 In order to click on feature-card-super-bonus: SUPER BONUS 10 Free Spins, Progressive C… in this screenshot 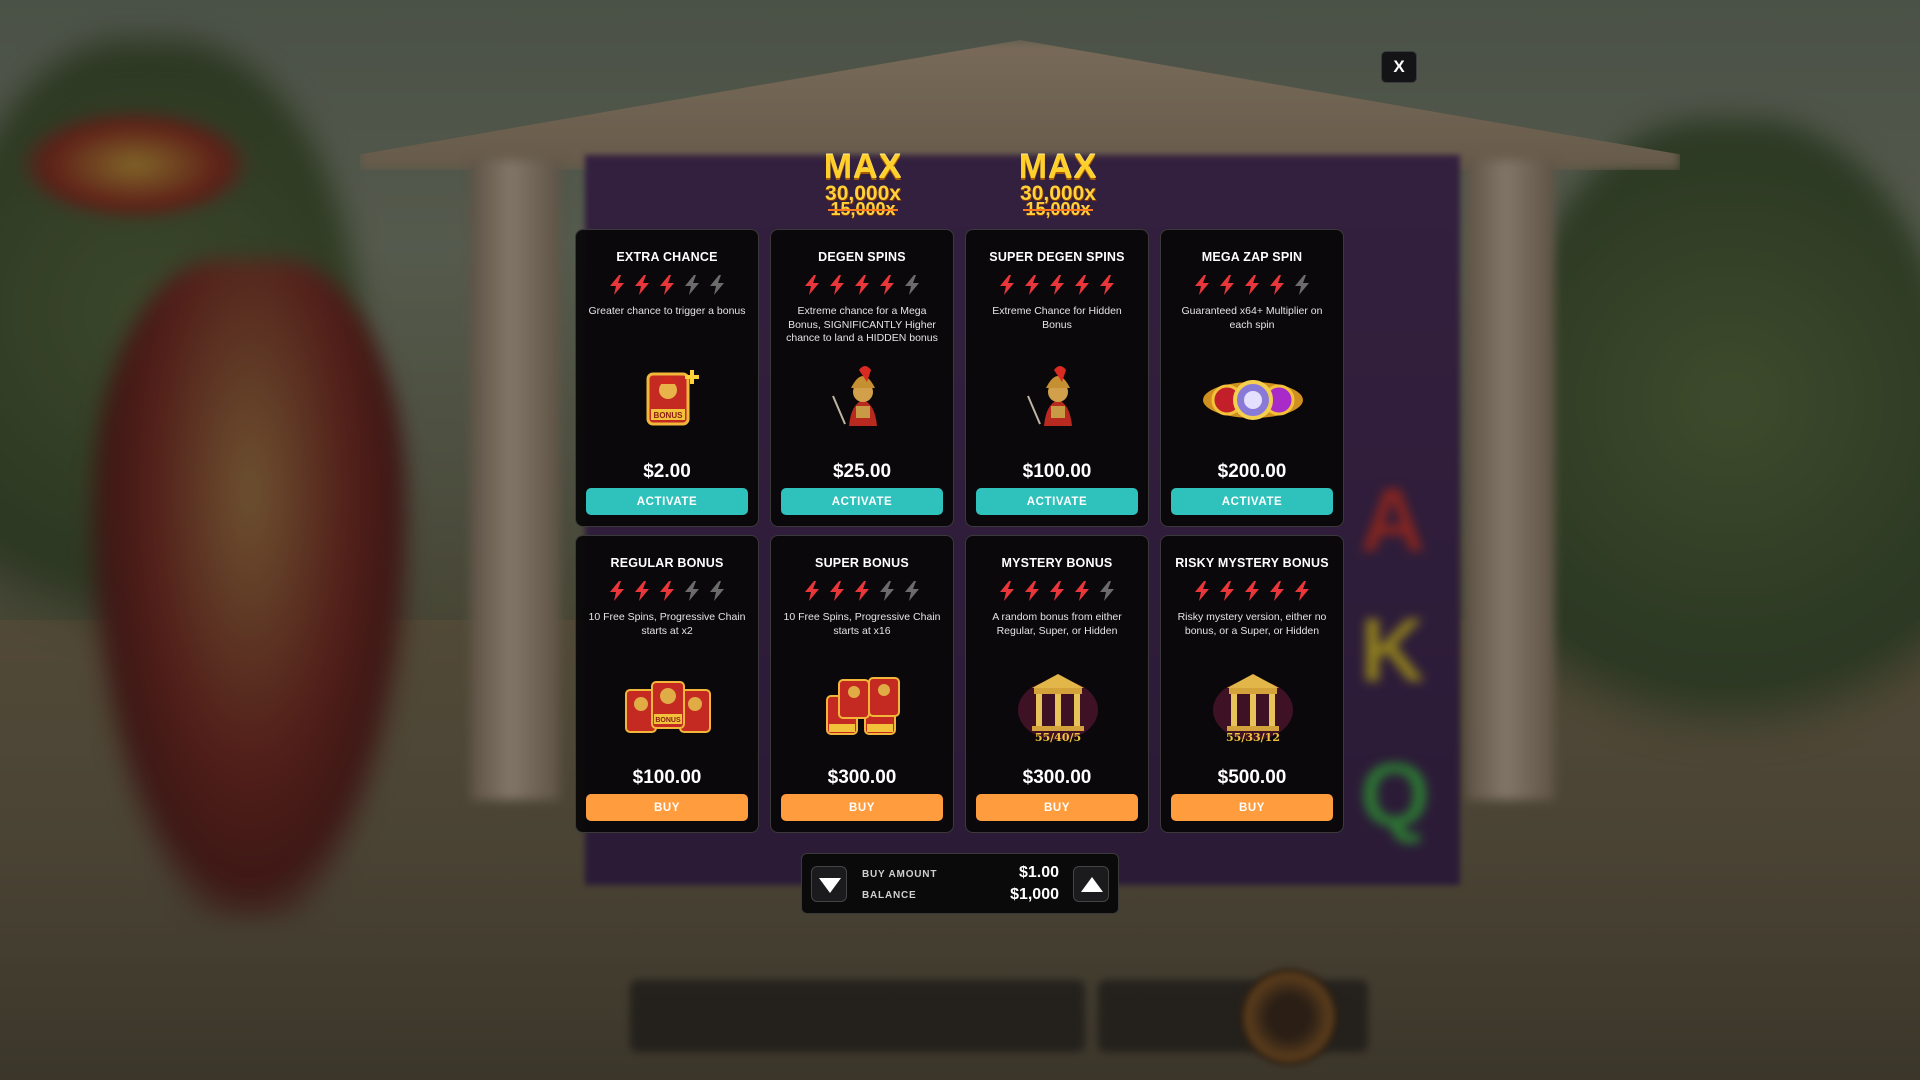, I will do `click(862, 684)`.